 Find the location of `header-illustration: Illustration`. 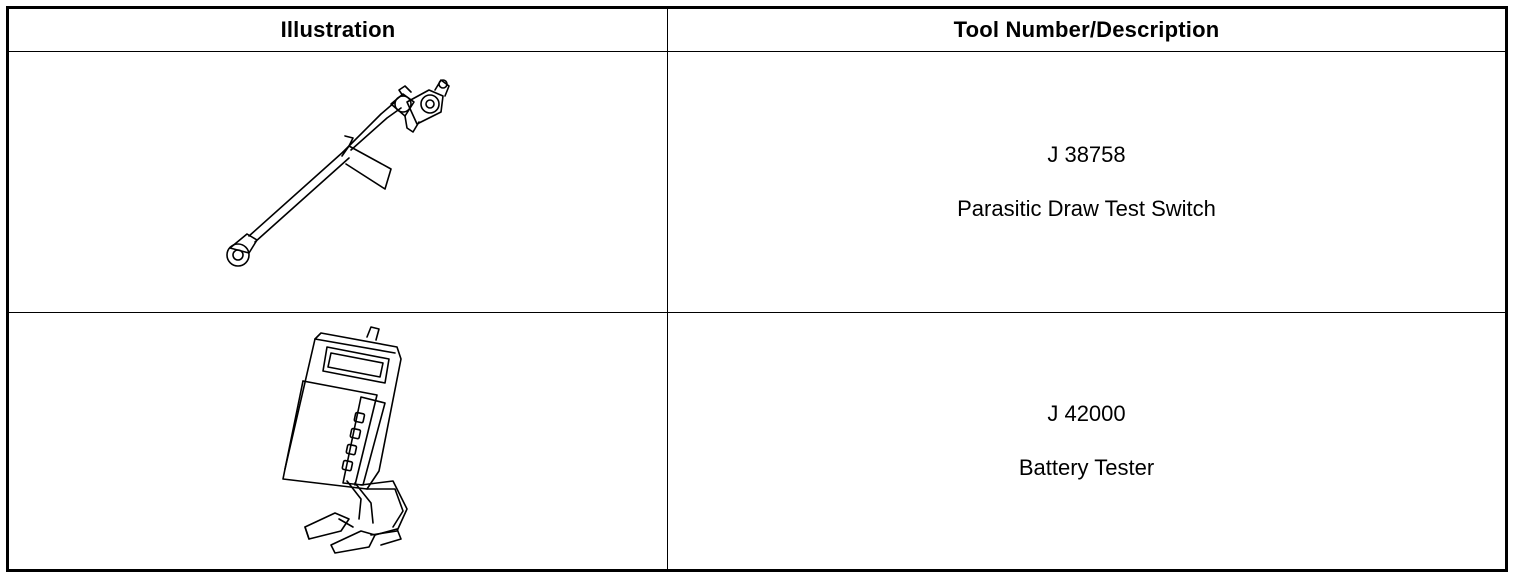

header-illustration: Illustration is located at coordinates (338, 29).